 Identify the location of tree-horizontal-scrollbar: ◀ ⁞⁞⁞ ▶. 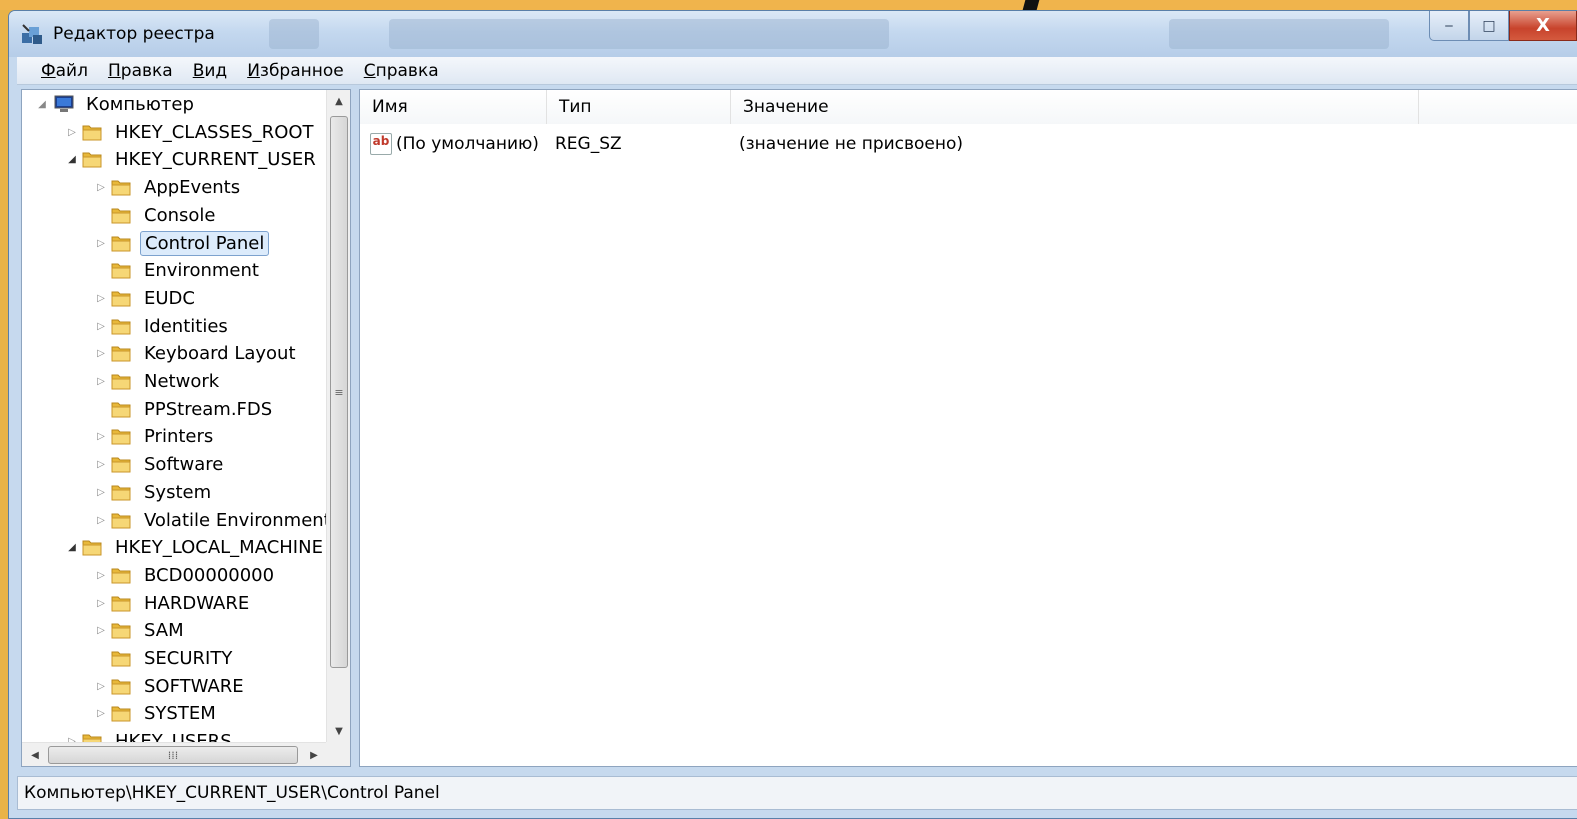
(174, 754).